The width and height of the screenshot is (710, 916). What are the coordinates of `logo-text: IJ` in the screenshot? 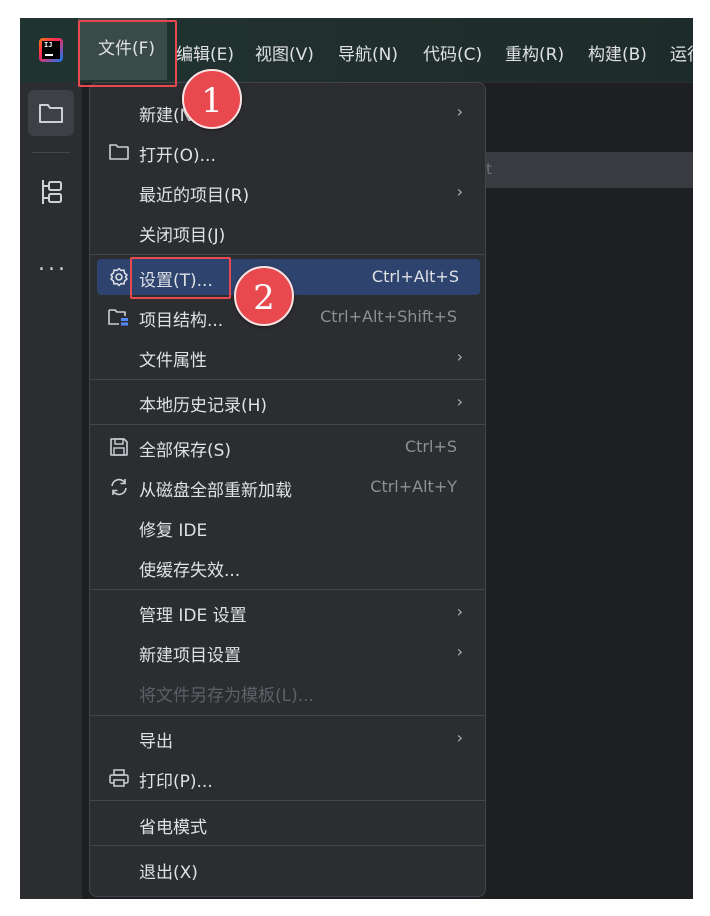 It's located at (48, 45).